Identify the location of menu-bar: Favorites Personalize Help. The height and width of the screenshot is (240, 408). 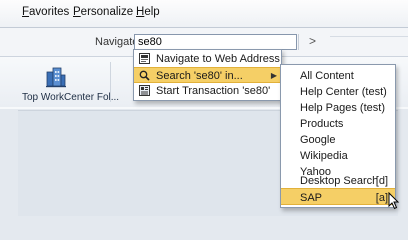
(204, 14).